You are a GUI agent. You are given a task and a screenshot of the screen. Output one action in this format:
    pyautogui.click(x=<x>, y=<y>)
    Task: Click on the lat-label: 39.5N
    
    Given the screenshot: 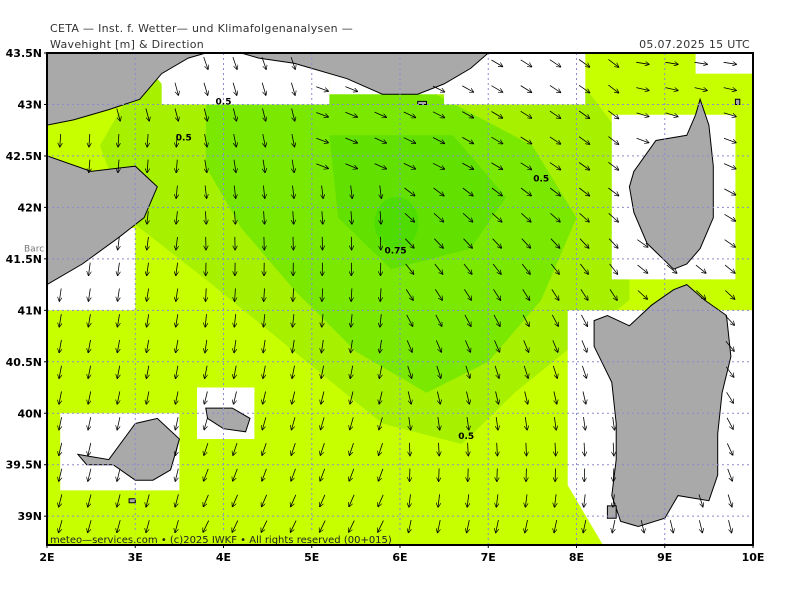 What is the action you would take?
    pyautogui.click(x=24, y=465)
    